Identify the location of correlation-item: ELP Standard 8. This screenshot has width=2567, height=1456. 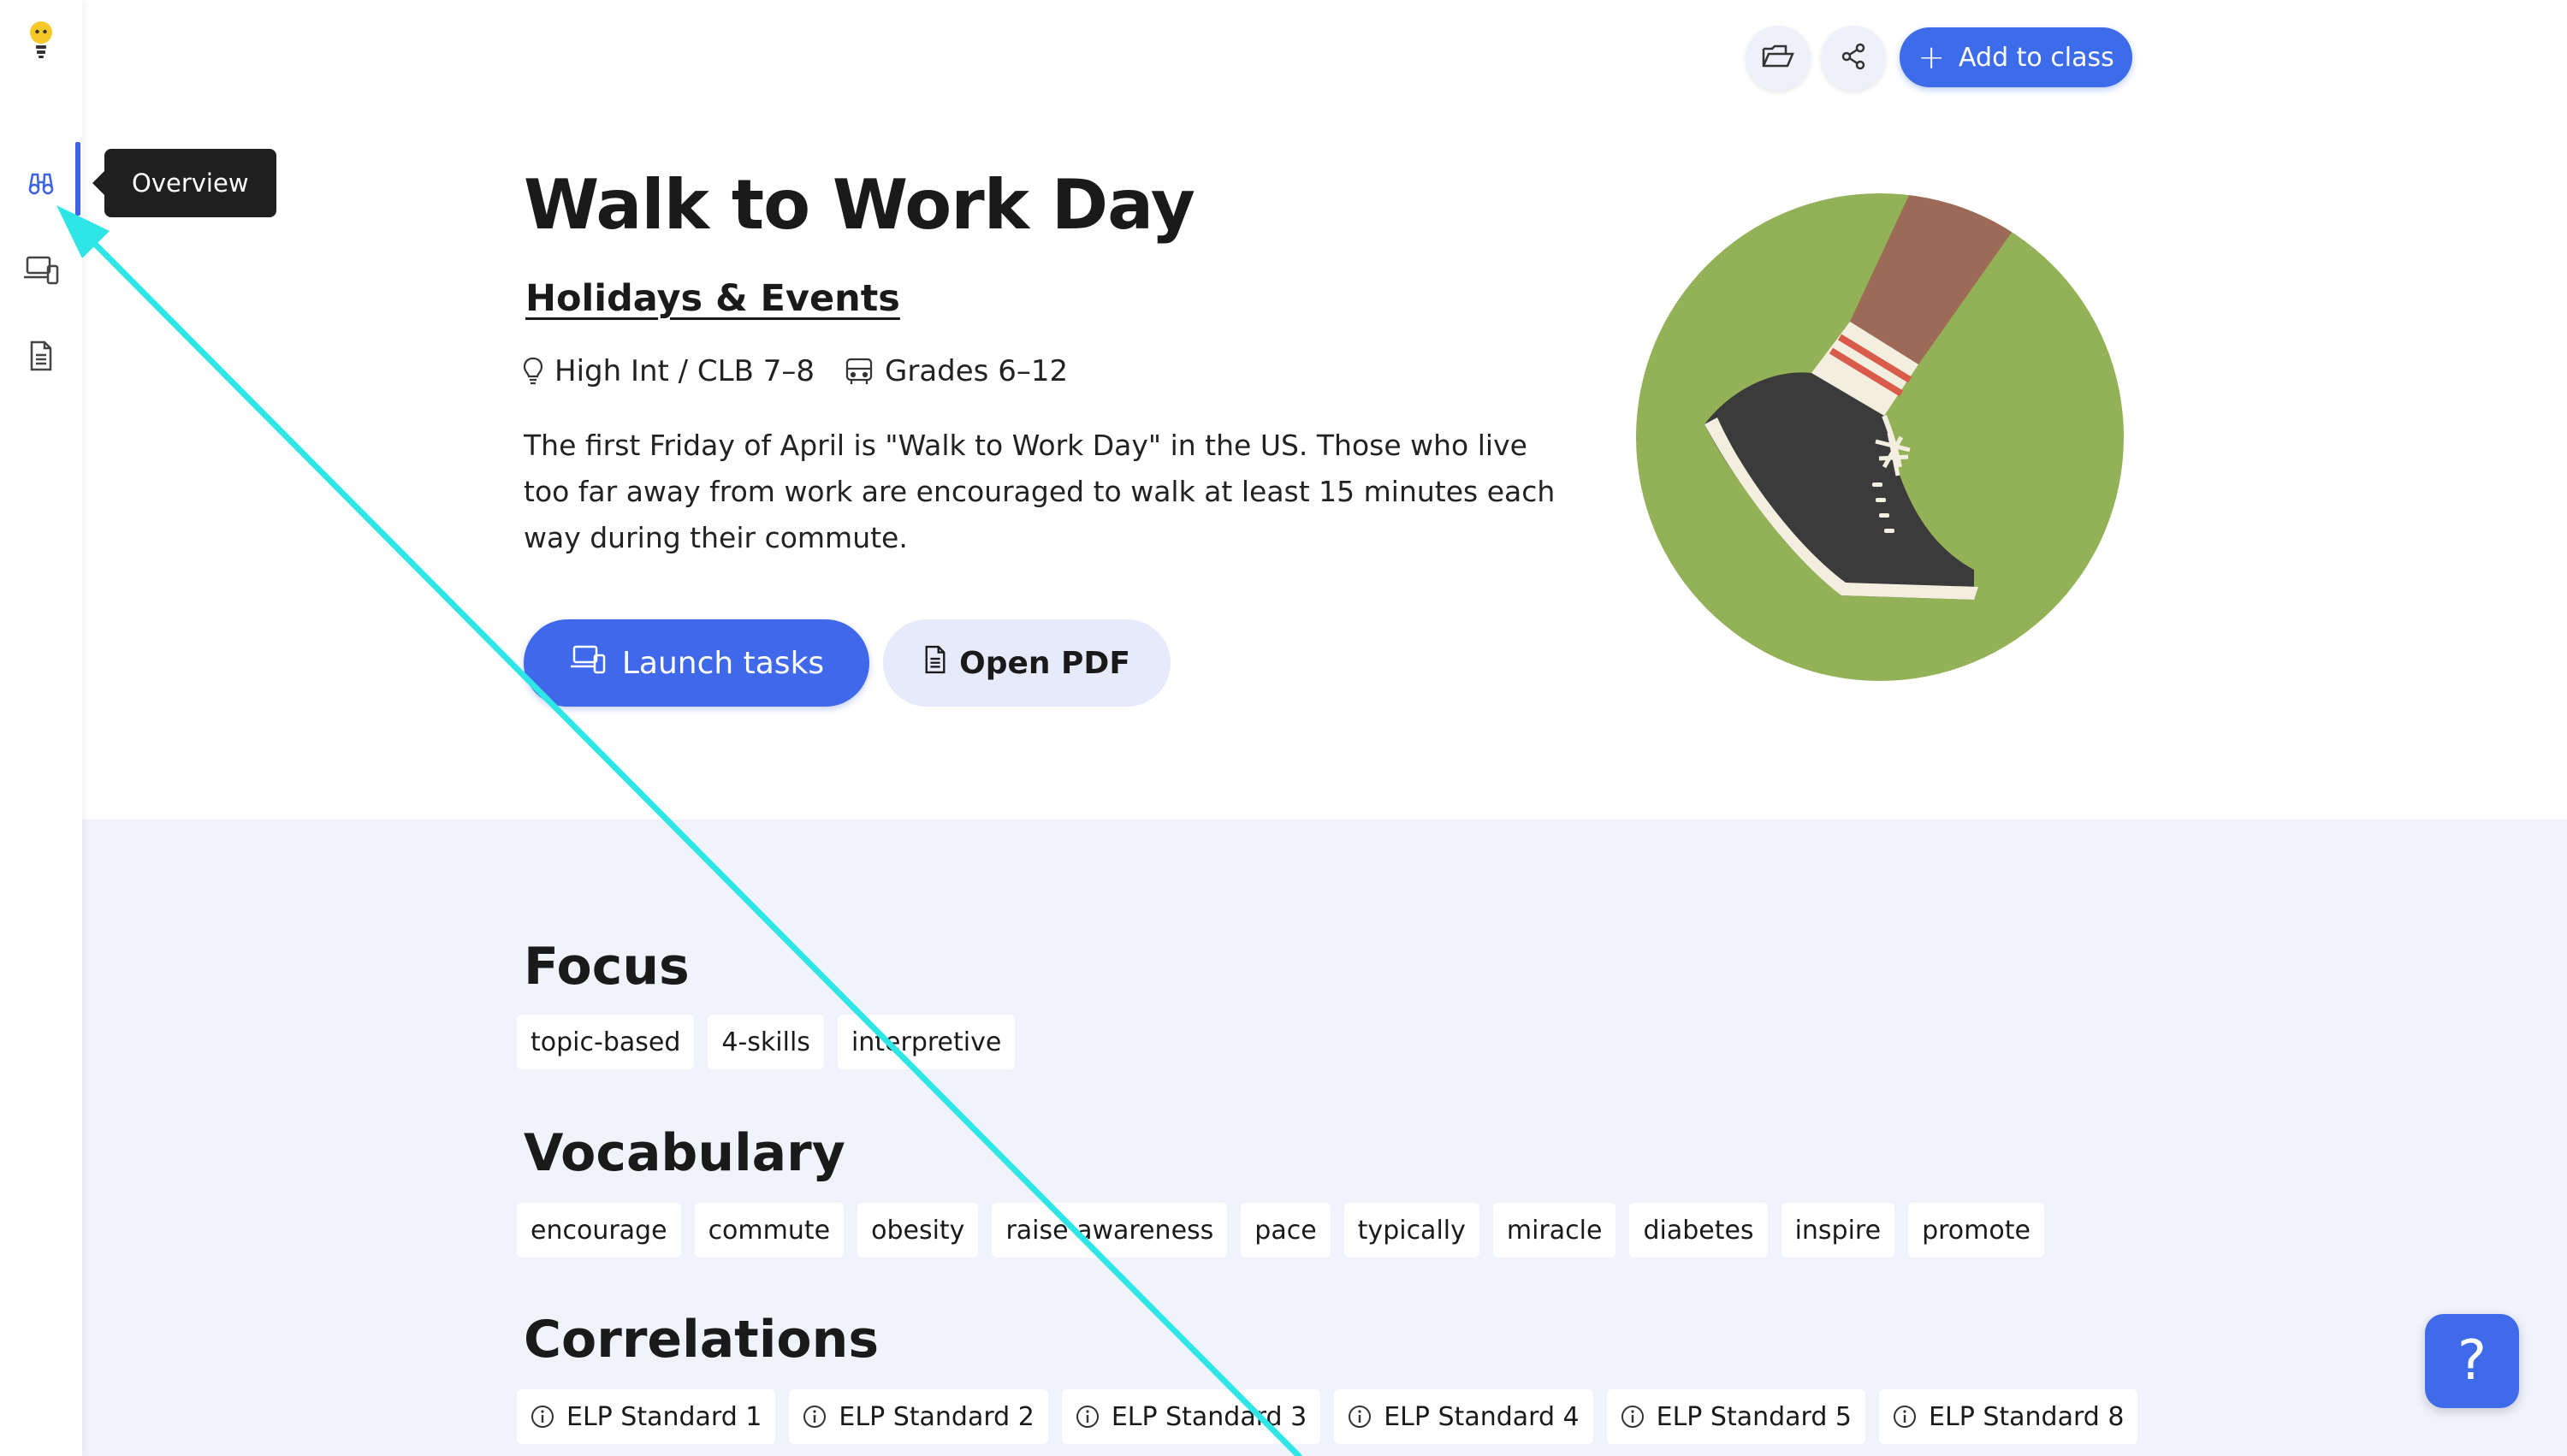
(2009, 1416).